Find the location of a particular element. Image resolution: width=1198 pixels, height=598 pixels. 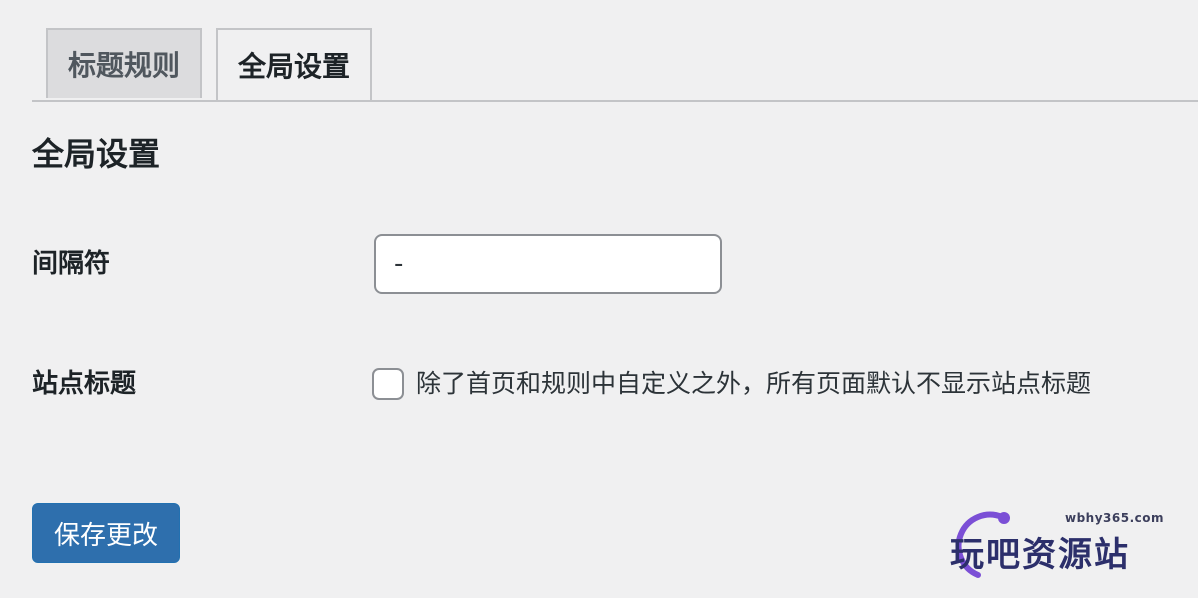

watermark-url: wbhy365.com is located at coordinates (1114, 518).